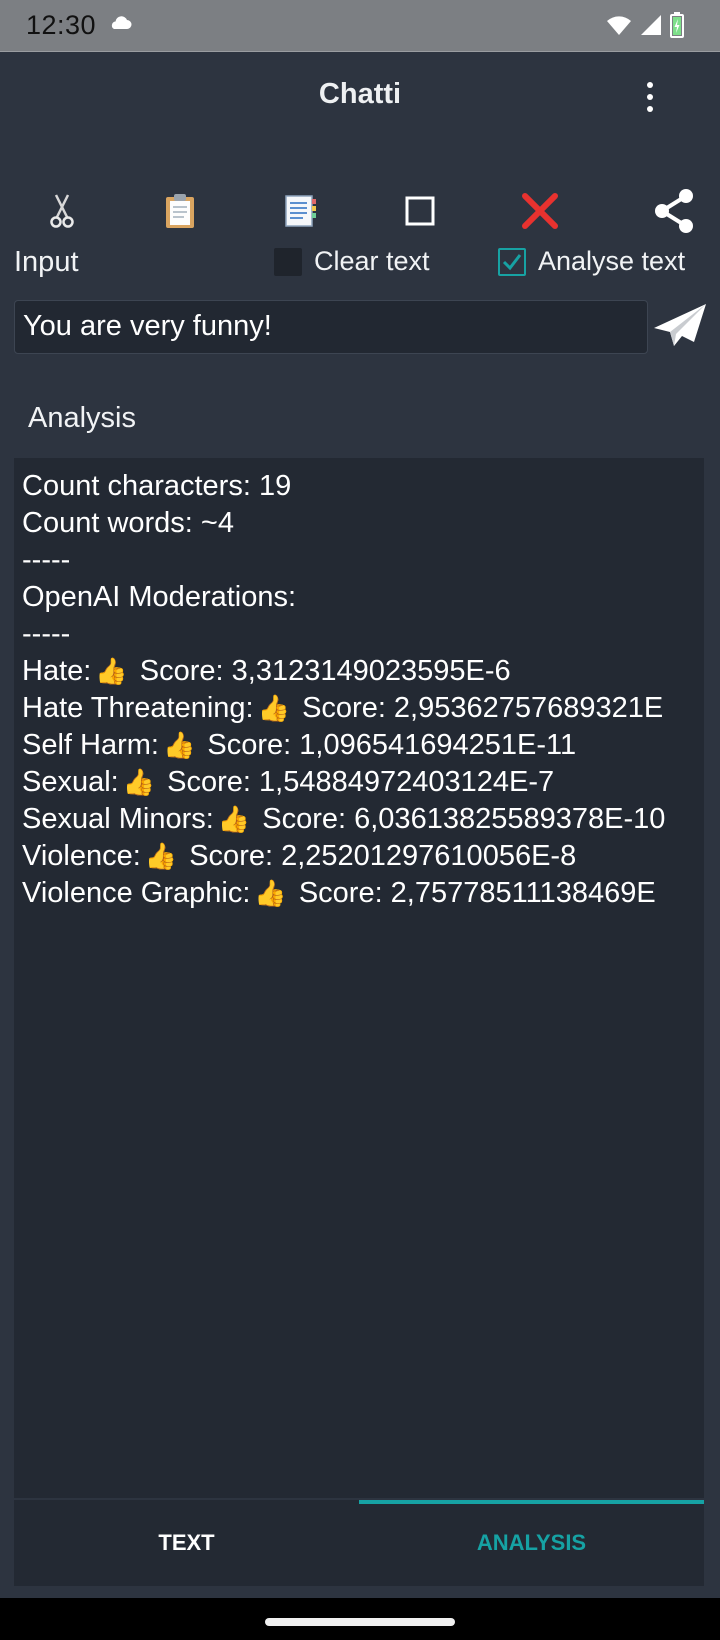  I want to click on category-name: Violence Graphic:, so click(136, 893).